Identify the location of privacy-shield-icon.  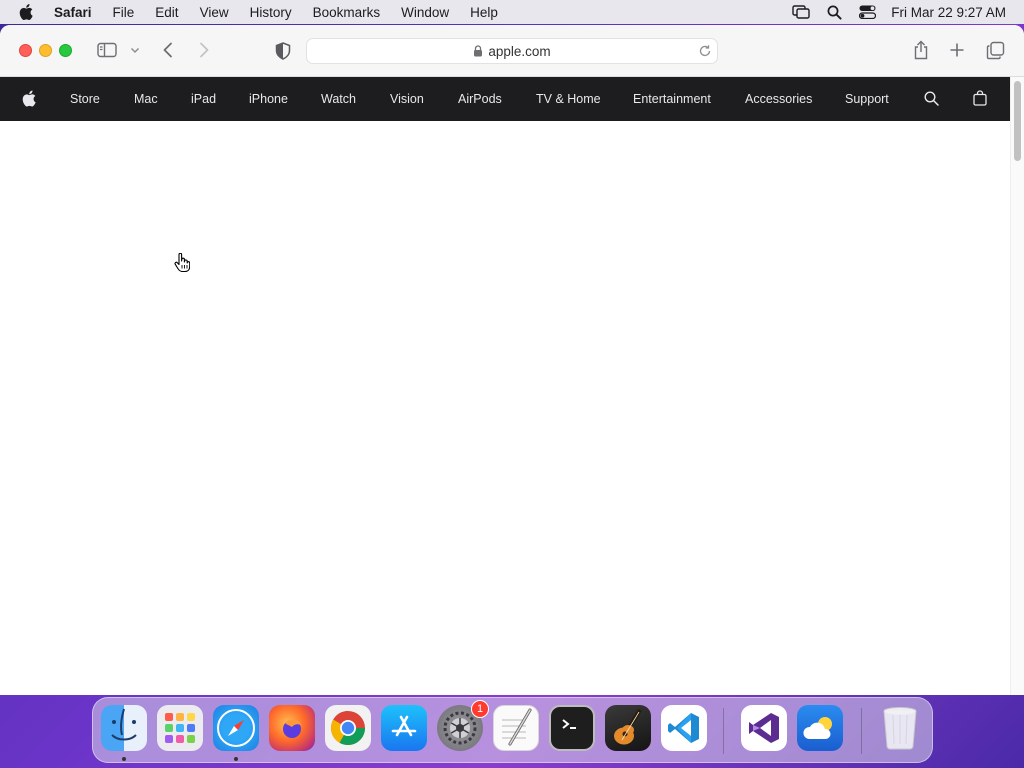
(283, 51).